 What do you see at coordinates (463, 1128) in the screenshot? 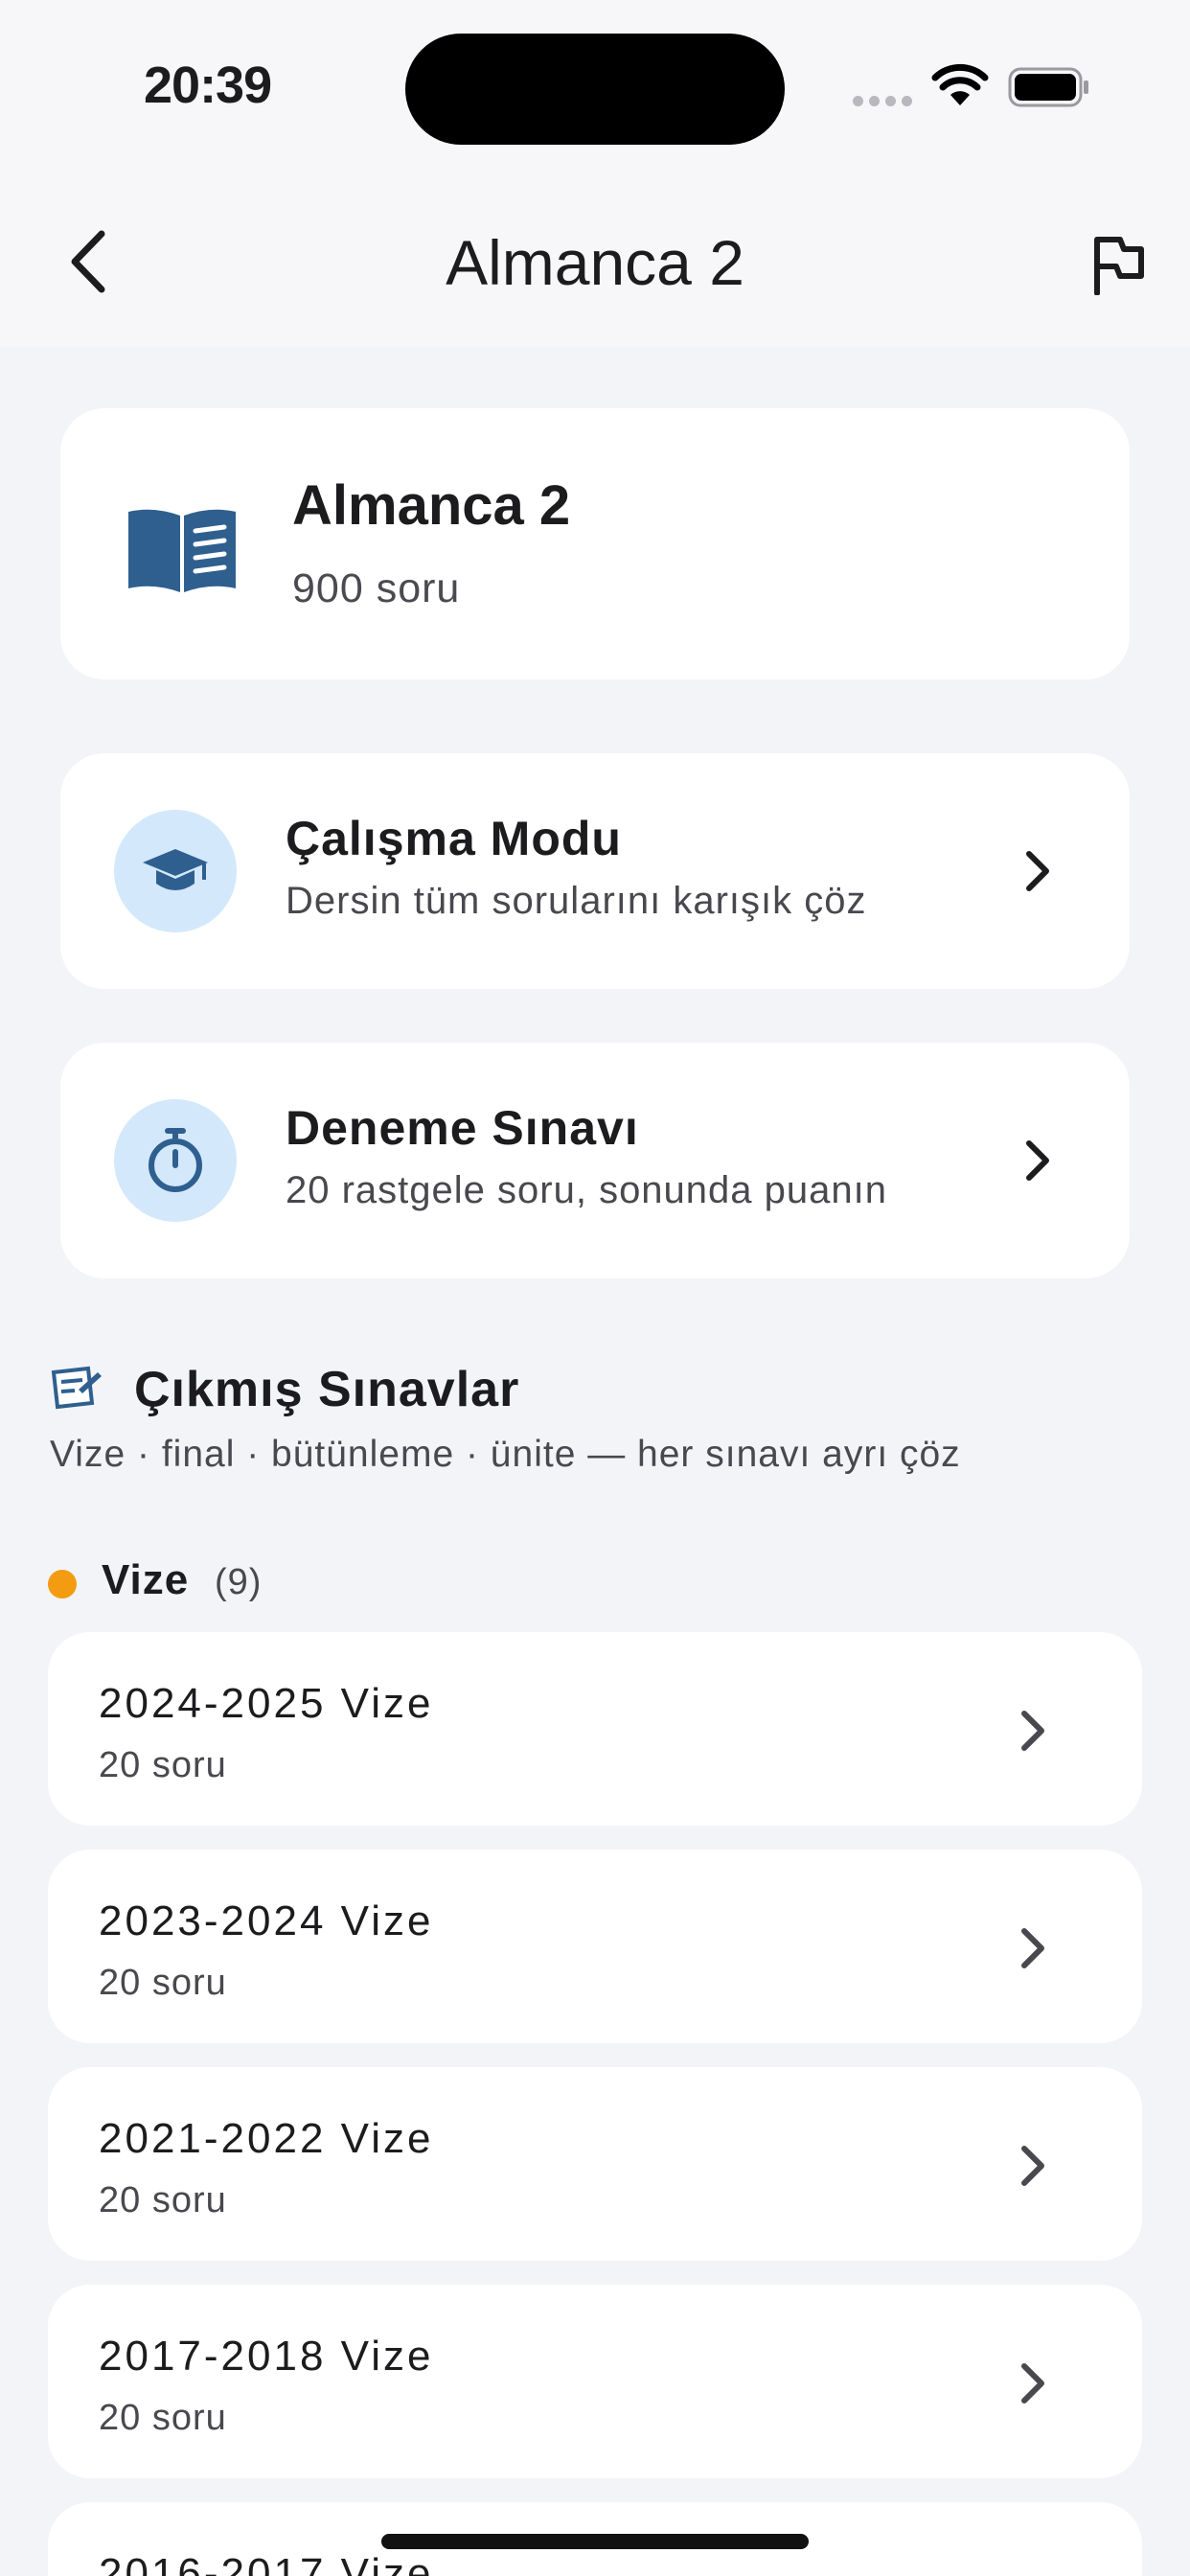
I see `practice-exam-title: Deneme Sınavı` at bounding box center [463, 1128].